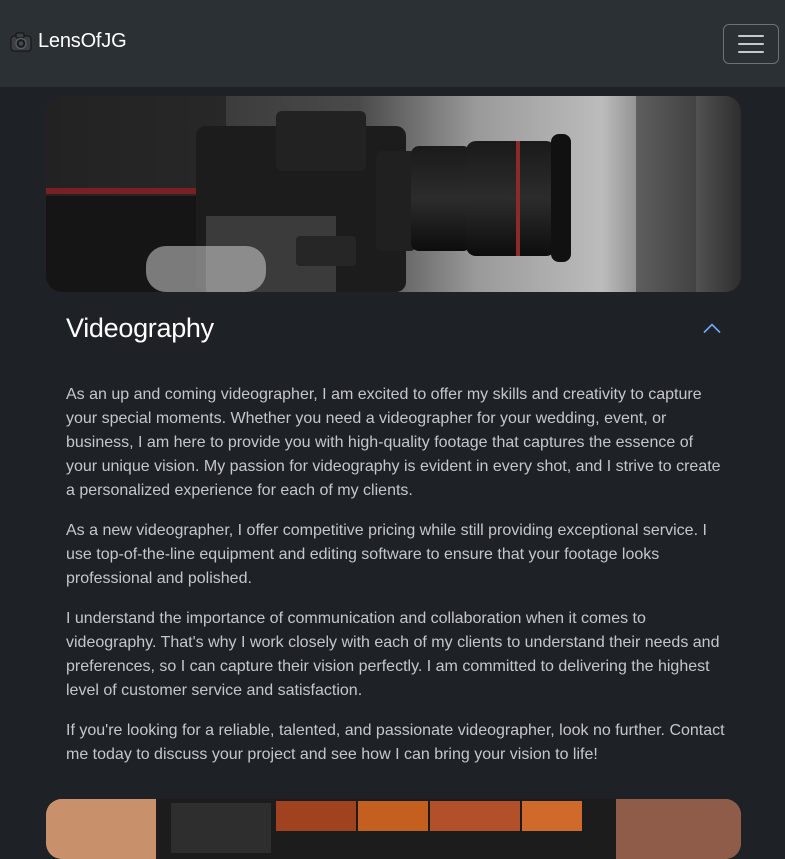 This screenshot has width=785, height=859. I want to click on brand-name: LensOfJG, so click(82, 41).